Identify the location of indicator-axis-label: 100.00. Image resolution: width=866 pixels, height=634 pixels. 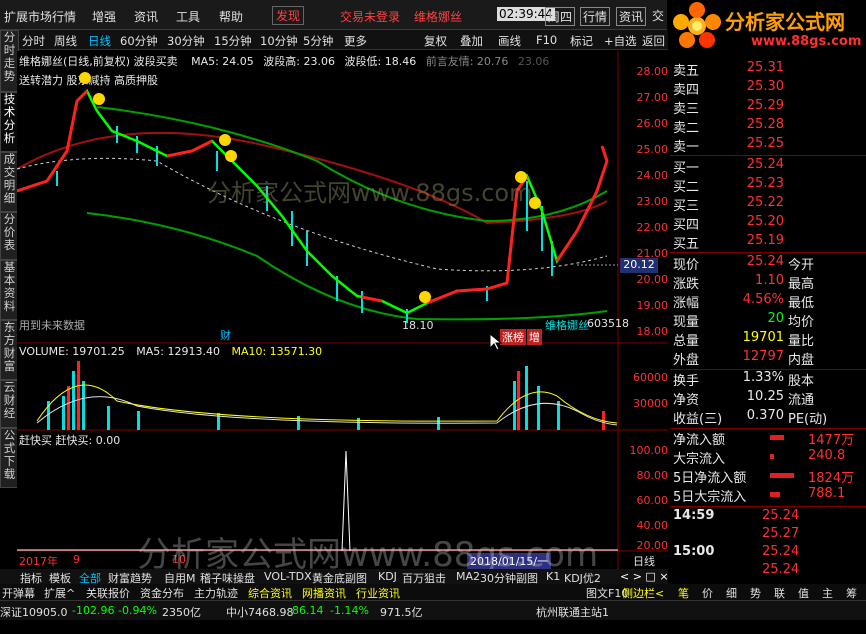
(649, 450).